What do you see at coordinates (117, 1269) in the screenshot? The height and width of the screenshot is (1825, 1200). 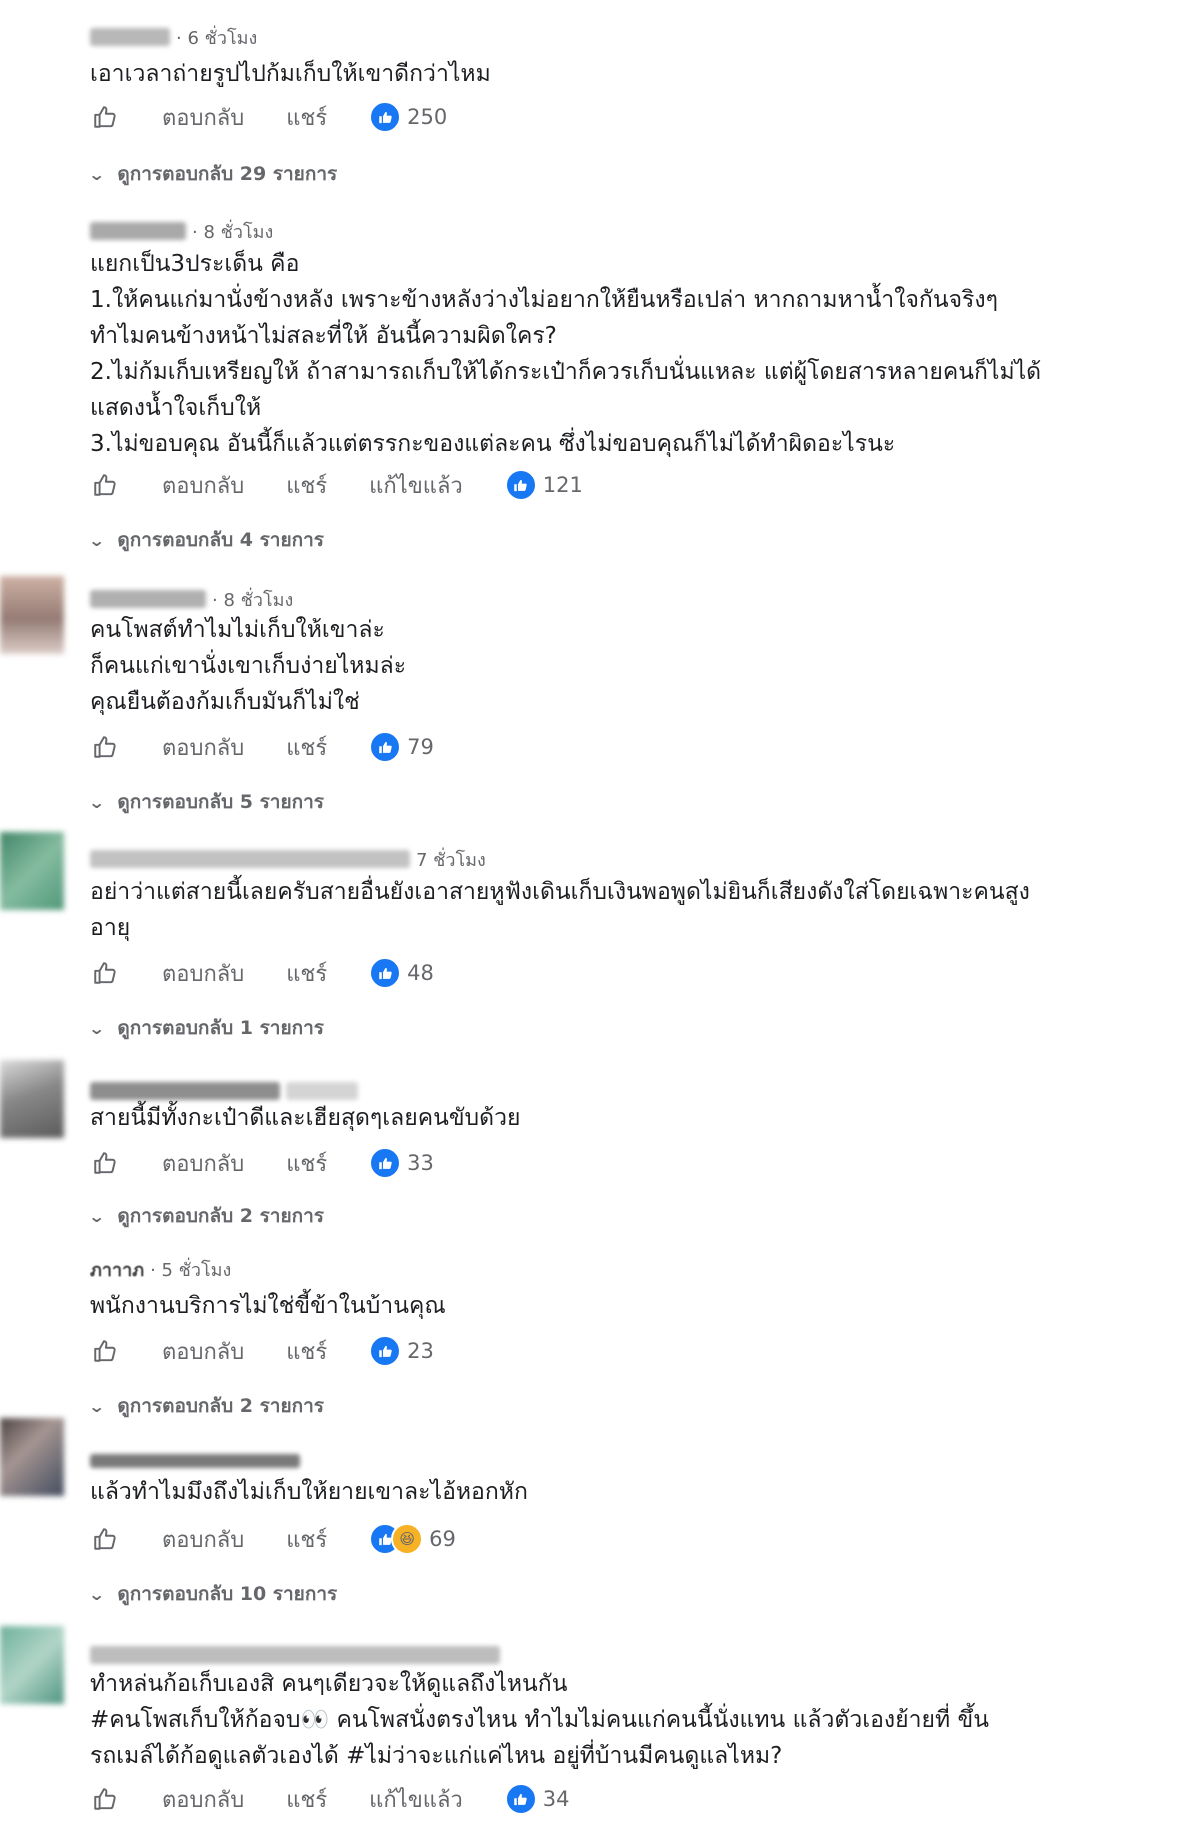 I see `commenter-name: ภาาาภ` at bounding box center [117, 1269].